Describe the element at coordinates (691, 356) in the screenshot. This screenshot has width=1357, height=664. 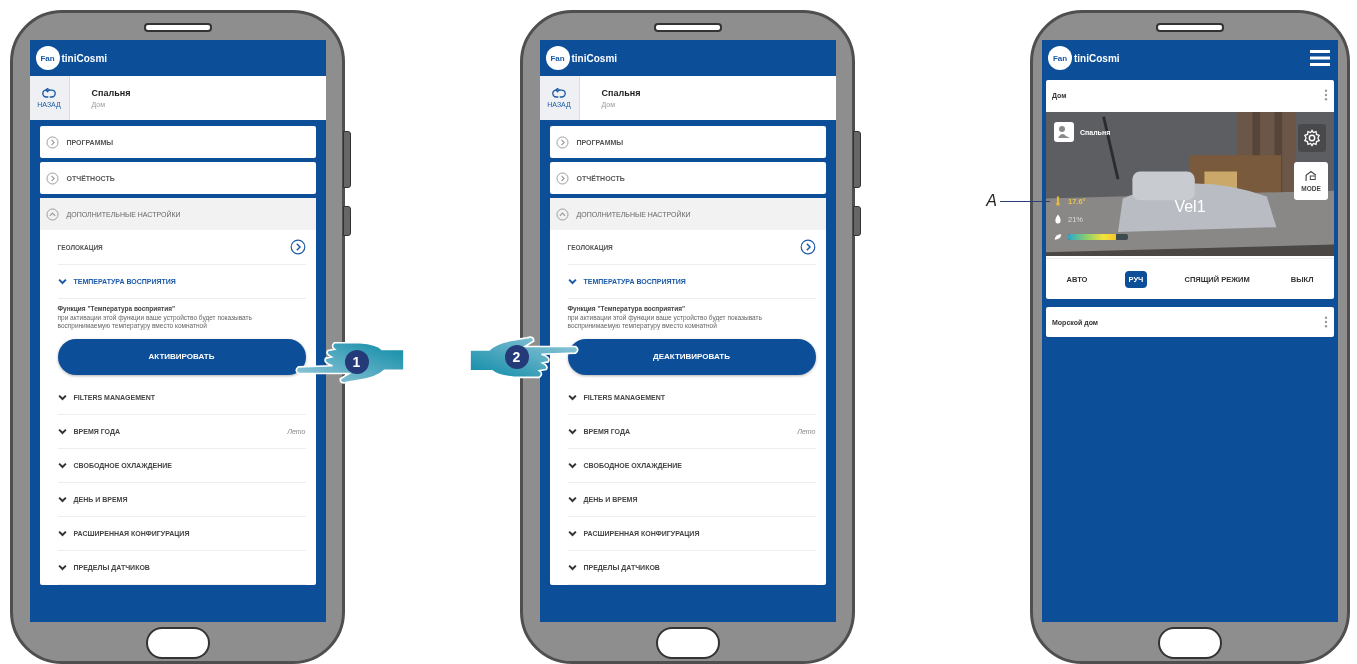
I see `action-button: ДЕАКТИВИРОВАТЬ` at that location.